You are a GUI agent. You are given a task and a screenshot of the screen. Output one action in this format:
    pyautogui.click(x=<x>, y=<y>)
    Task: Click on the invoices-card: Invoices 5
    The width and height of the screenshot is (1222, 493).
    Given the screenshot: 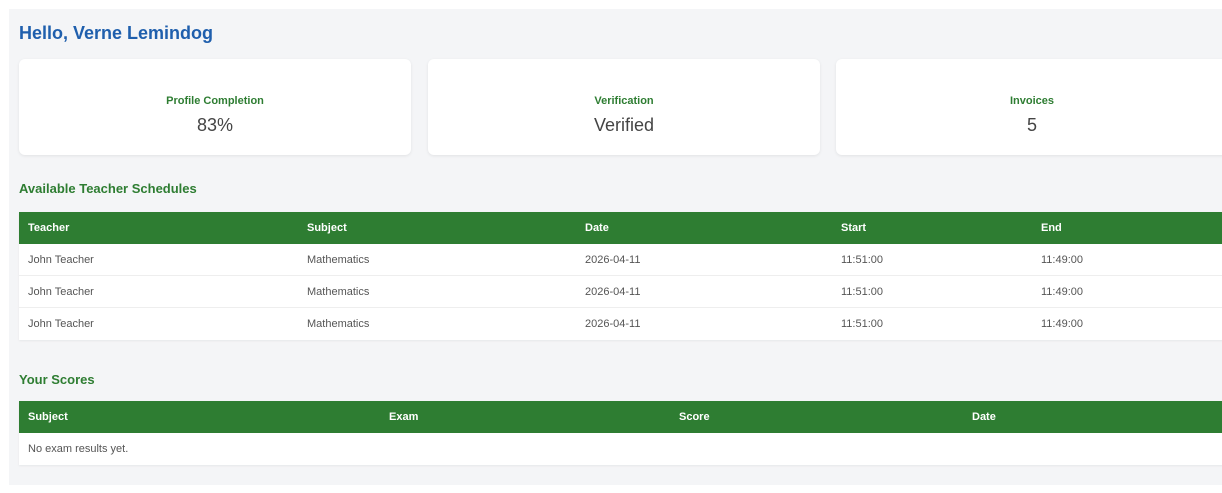 What is the action you would take?
    pyautogui.click(x=1029, y=107)
    